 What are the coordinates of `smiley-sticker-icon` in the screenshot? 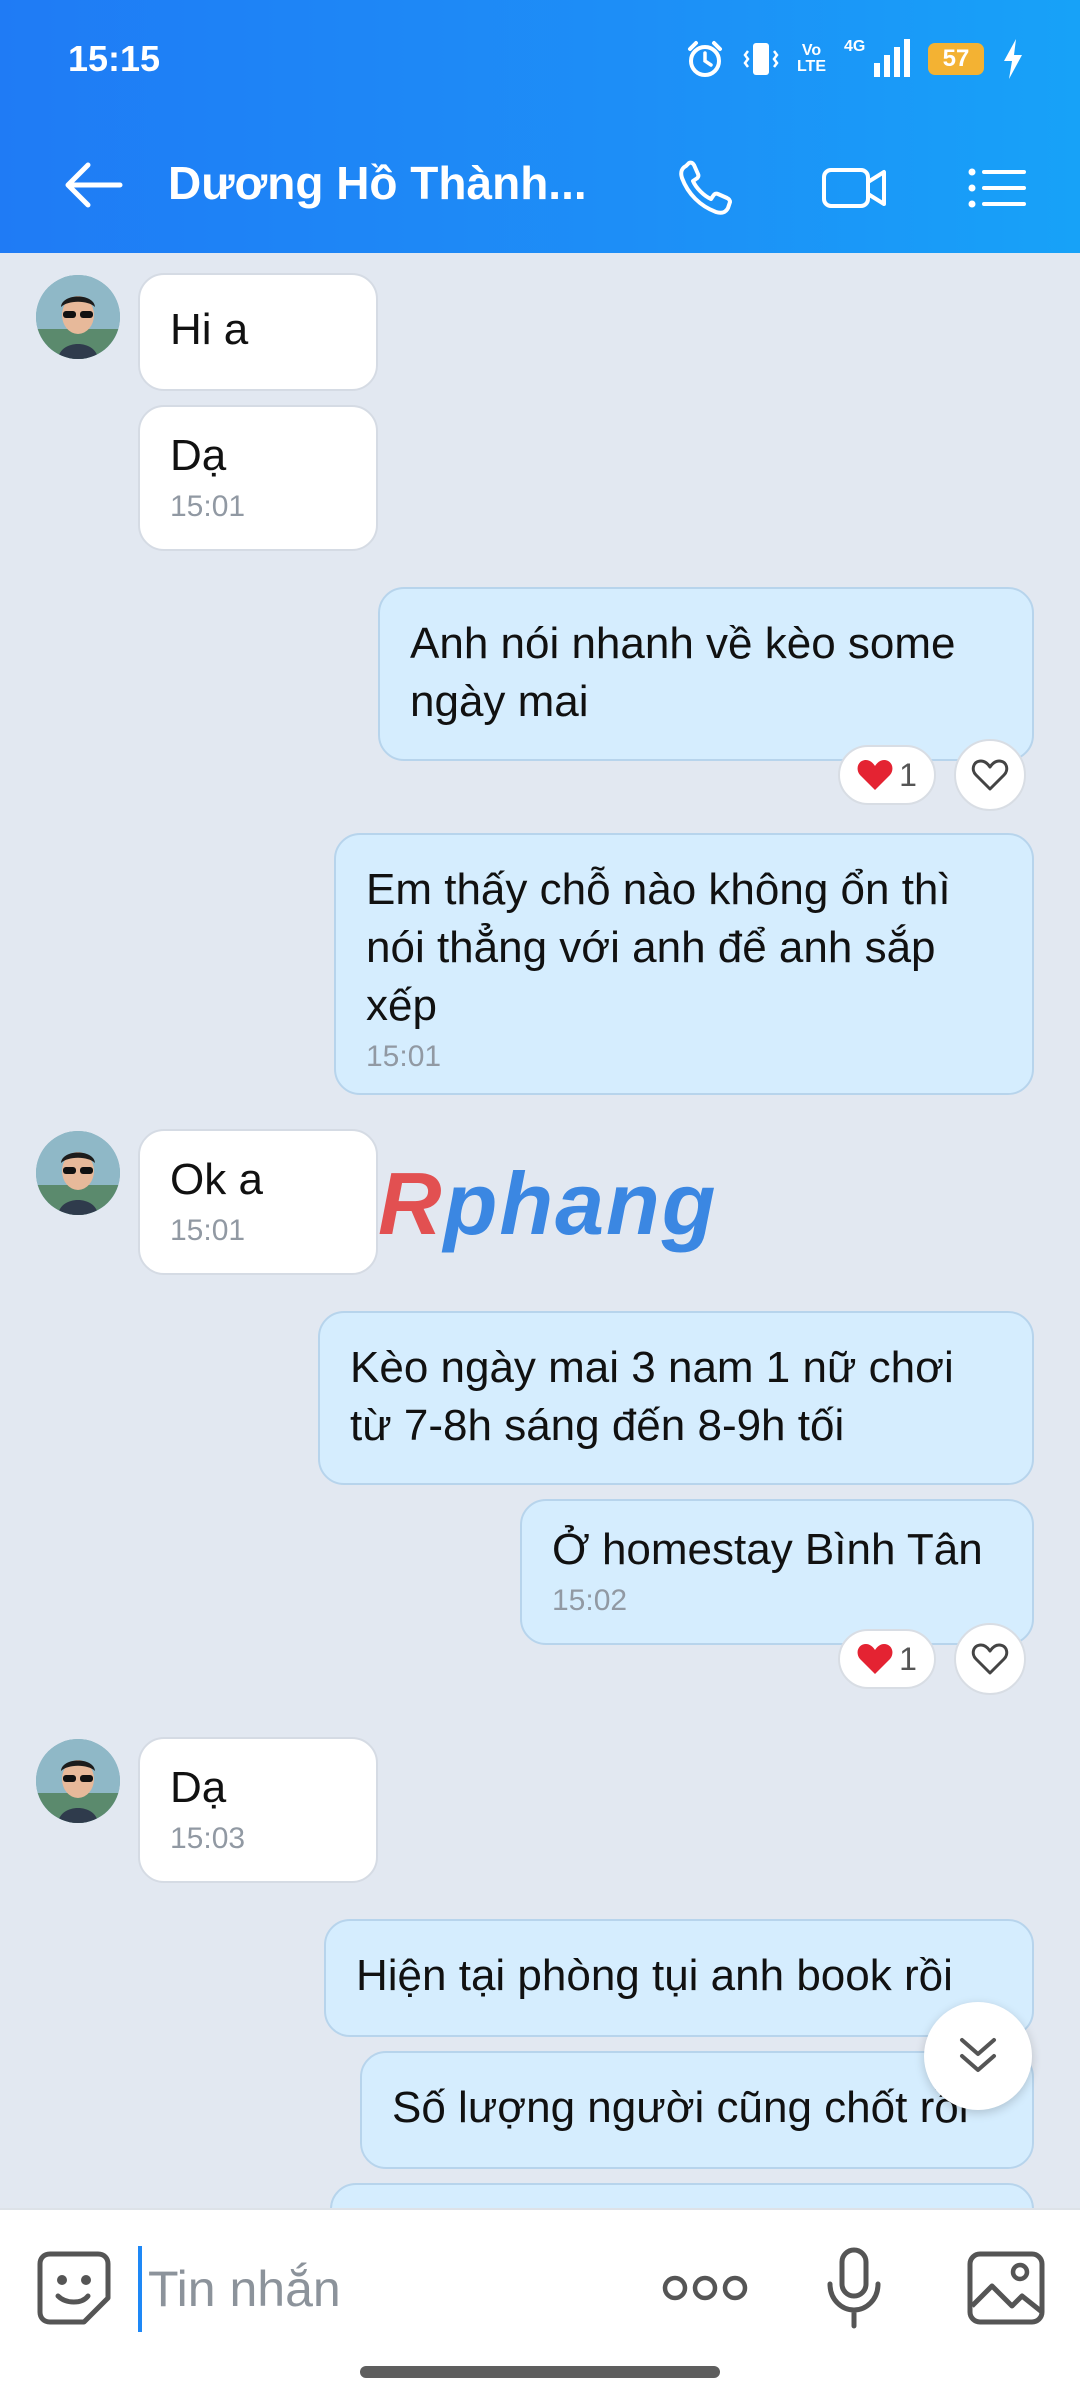 It's located at (74, 2288).